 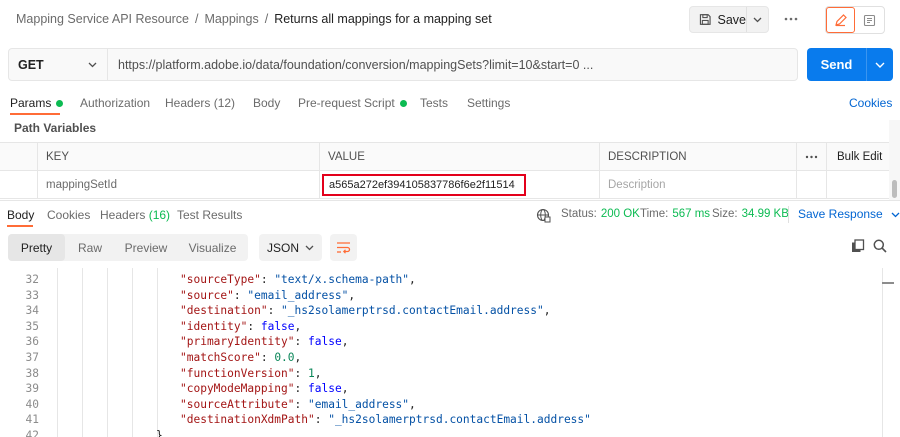 I want to click on tab-label: Authorization, so click(x=115, y=103).